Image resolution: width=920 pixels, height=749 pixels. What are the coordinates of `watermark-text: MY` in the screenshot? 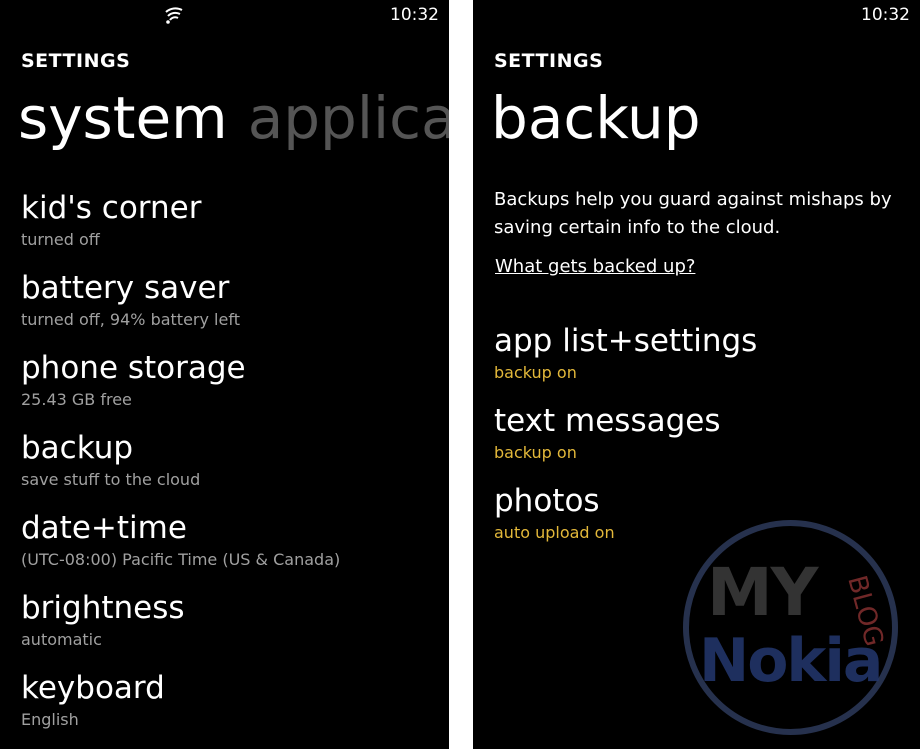 It's located at (762, 592).